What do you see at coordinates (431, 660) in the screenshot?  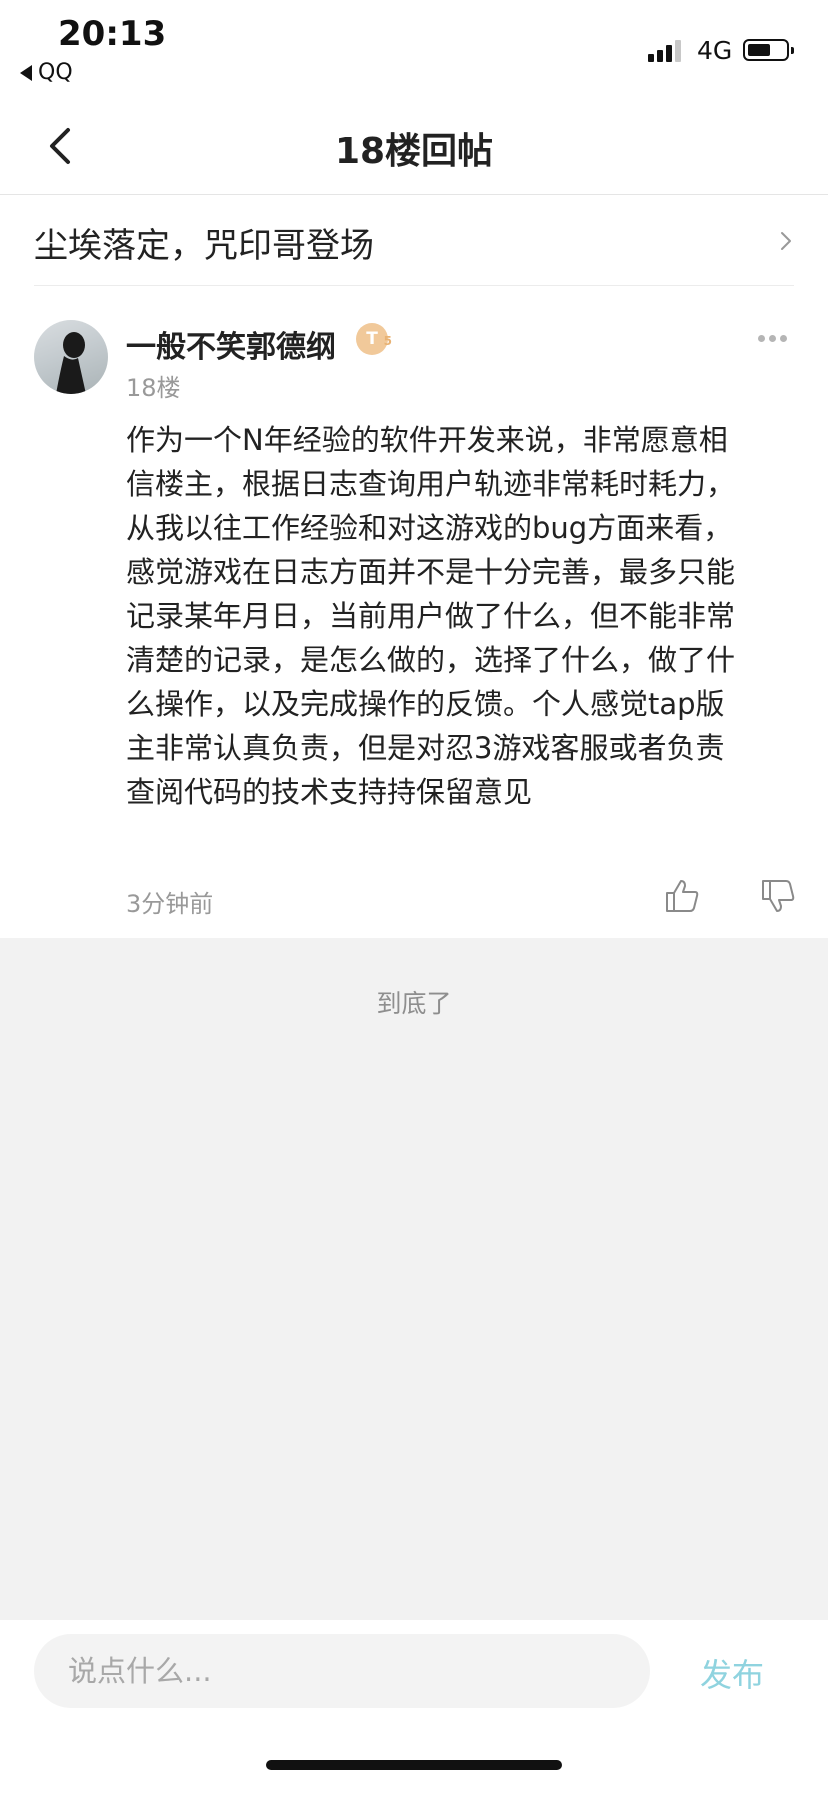 I see `post-line: 清楚的记录，是怎么做的，选择了什么，做了什` at bounding box center [431, 660].